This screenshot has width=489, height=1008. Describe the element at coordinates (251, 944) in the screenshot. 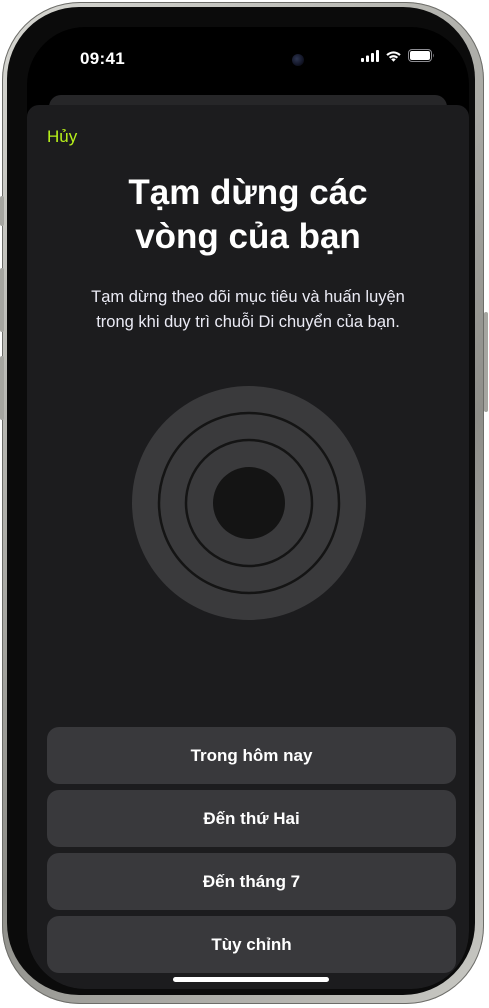

I see `pause-custom-button: Tùy chỉnh` at that location.